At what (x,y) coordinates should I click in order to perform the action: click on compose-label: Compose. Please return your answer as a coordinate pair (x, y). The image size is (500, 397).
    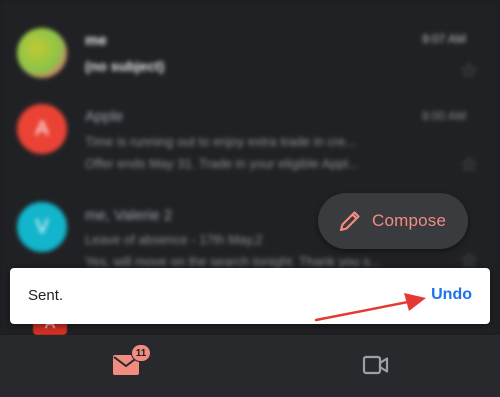
    Looking at the image, I should click on (409, 220).